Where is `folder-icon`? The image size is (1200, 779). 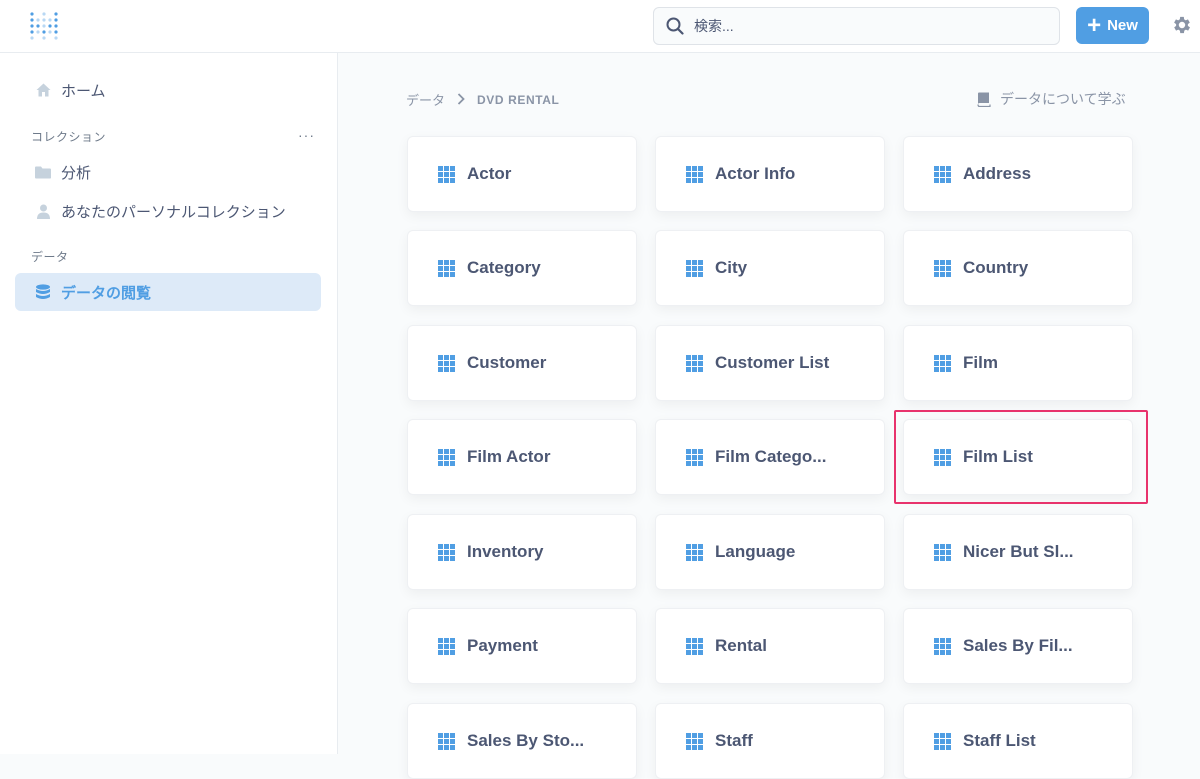 folder-icon is located at coordinates (43, 172).